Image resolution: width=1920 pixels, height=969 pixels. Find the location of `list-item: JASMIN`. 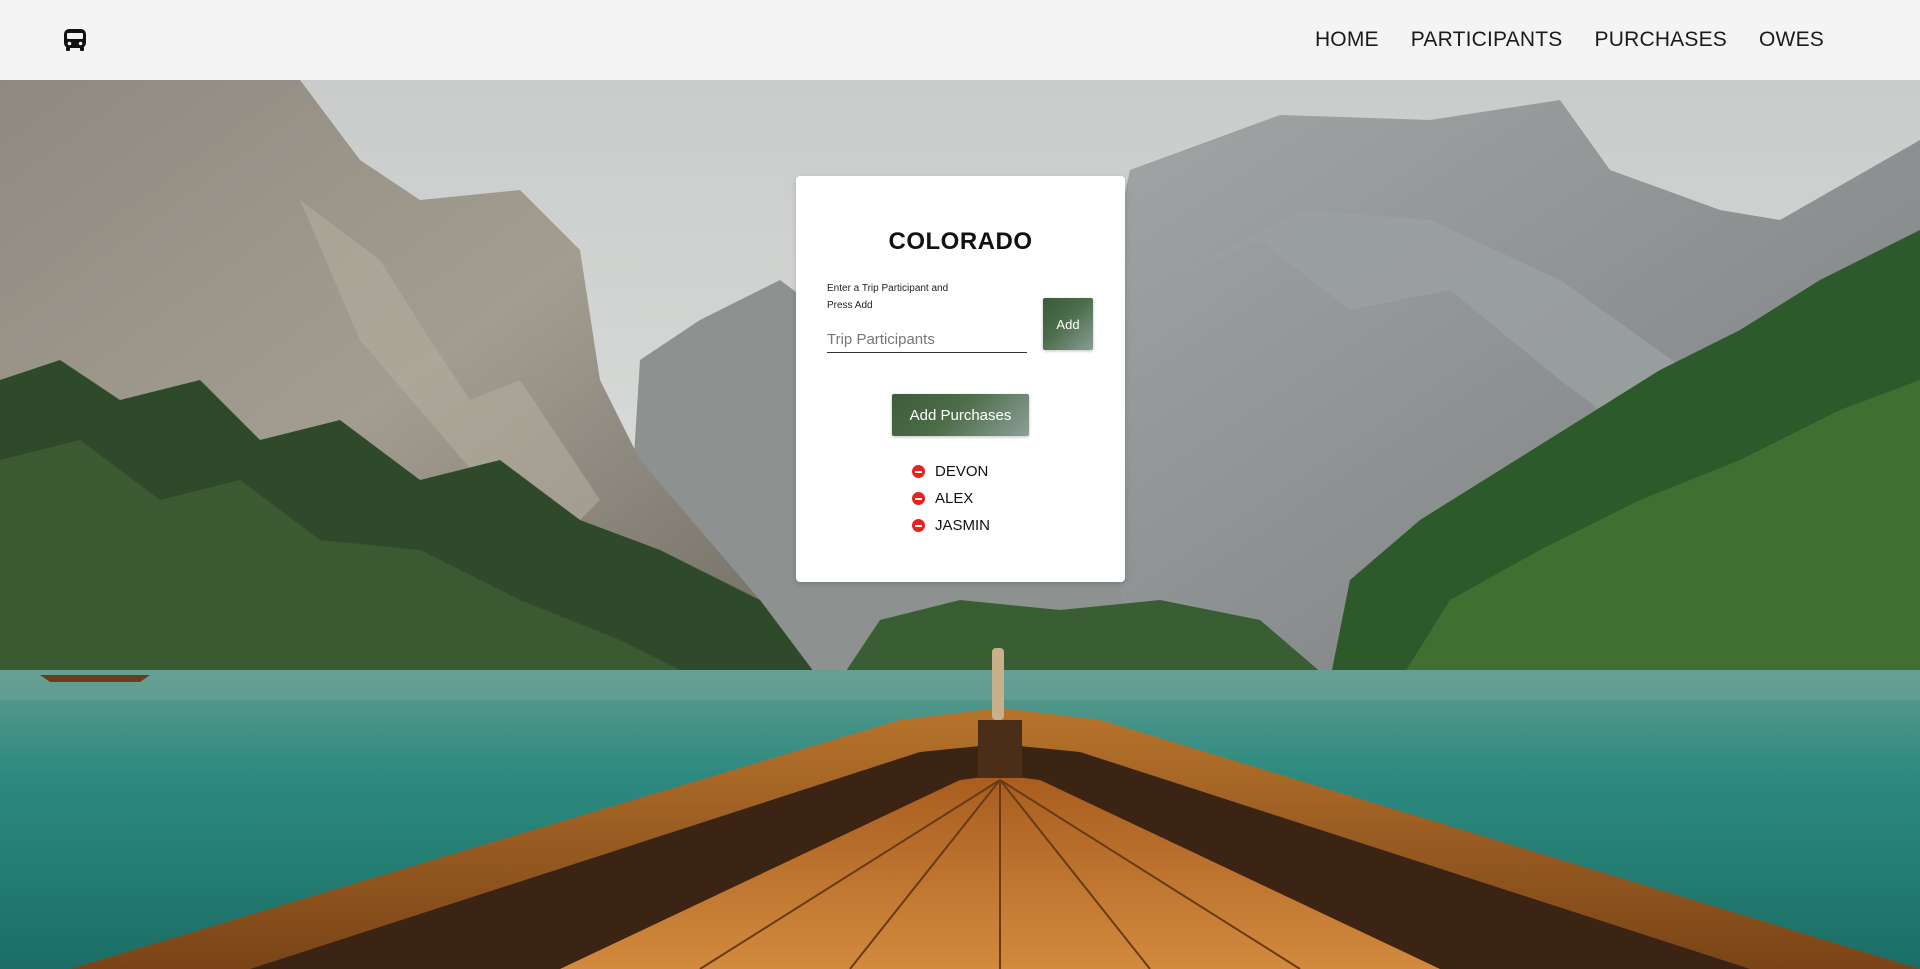

list-item: JASMIN is located at coordinates (951, 525).